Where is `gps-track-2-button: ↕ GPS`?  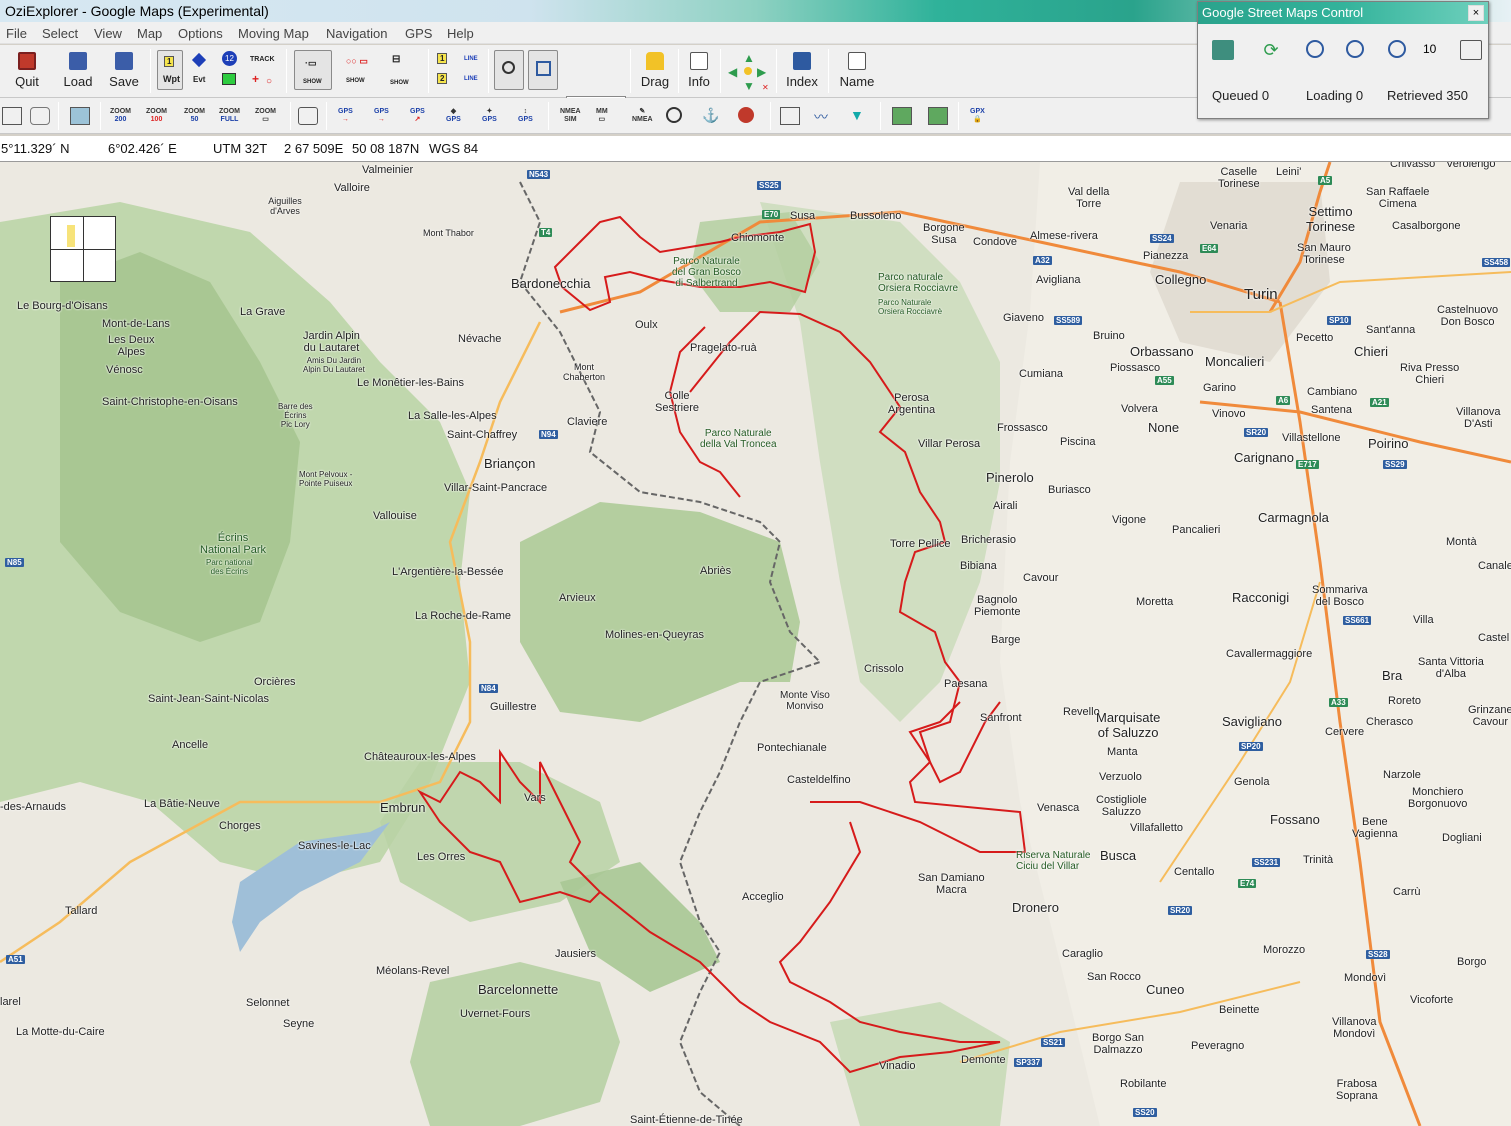
gps-track-2-button: ↕ GPS is located at coordinates (525, 116).